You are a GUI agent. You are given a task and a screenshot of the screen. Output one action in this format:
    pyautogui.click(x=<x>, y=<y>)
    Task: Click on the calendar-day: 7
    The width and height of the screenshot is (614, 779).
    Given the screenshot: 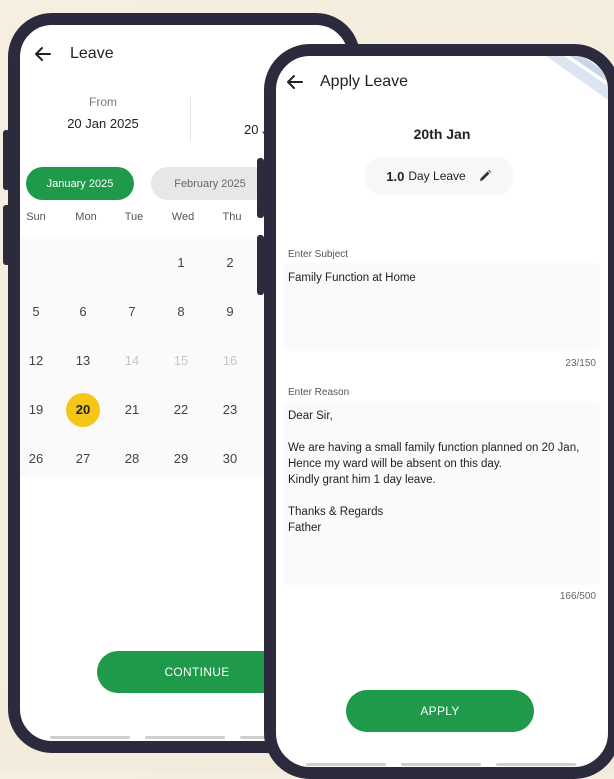 What is the action you would take?
    pyautogui.click(x=132, y=312)
    